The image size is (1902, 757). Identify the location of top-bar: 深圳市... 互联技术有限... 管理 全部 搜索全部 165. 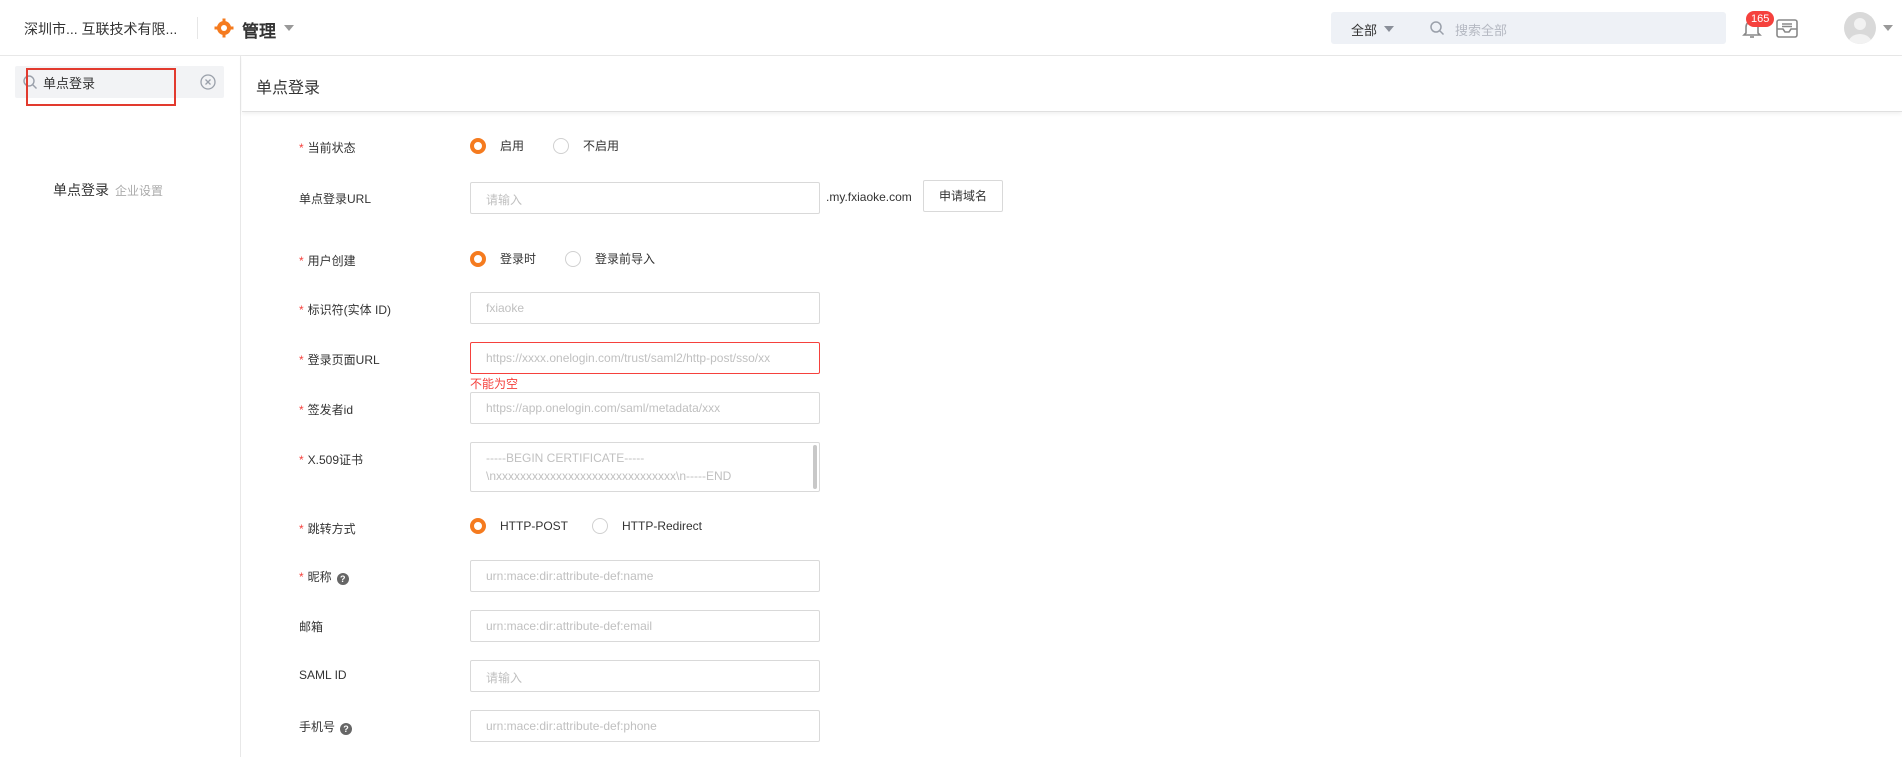
(951, 28).